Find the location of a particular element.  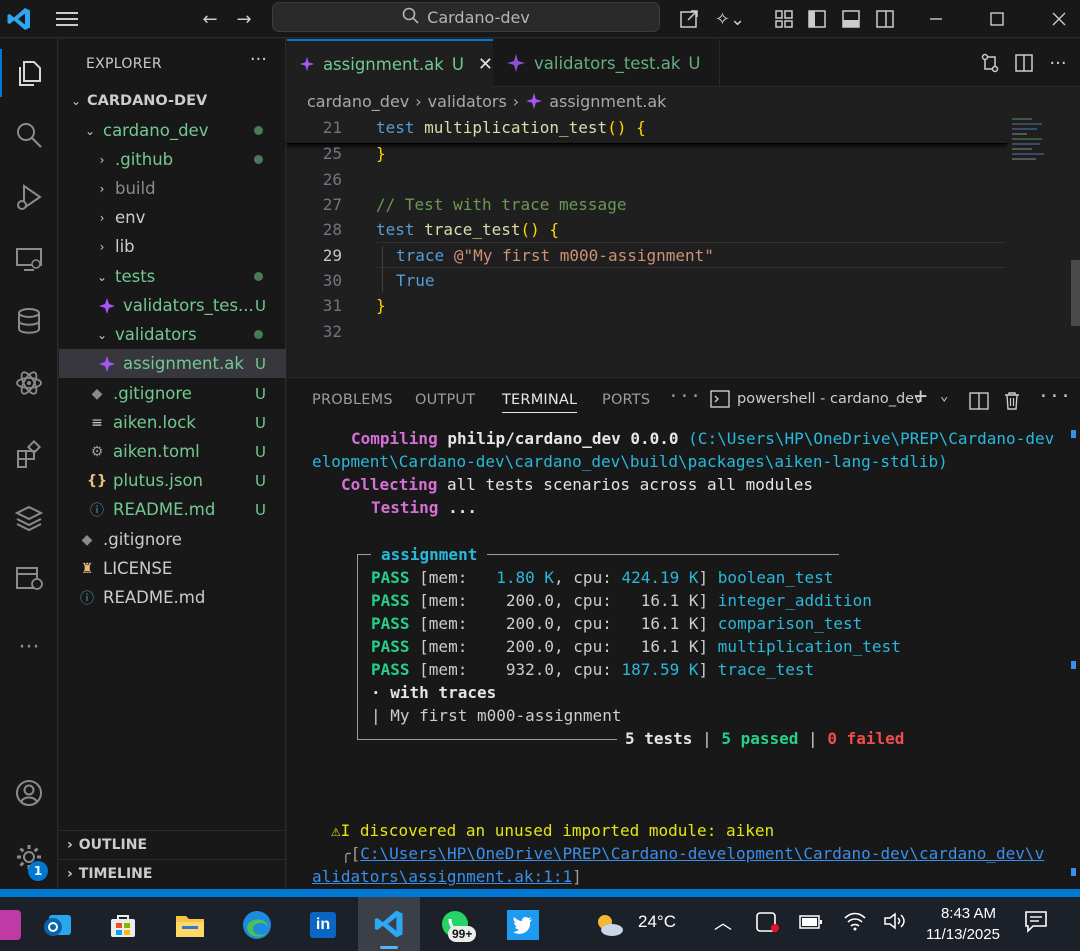

tree-file-gitignore-root: ◆ .gitignore is located at coordinates (172, 539).